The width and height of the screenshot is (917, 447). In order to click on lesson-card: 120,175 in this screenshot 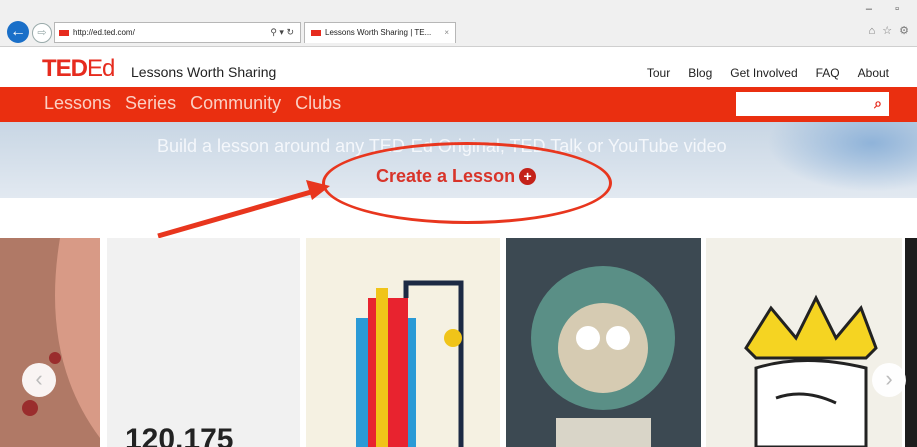, I will do `click(203, 342)`.